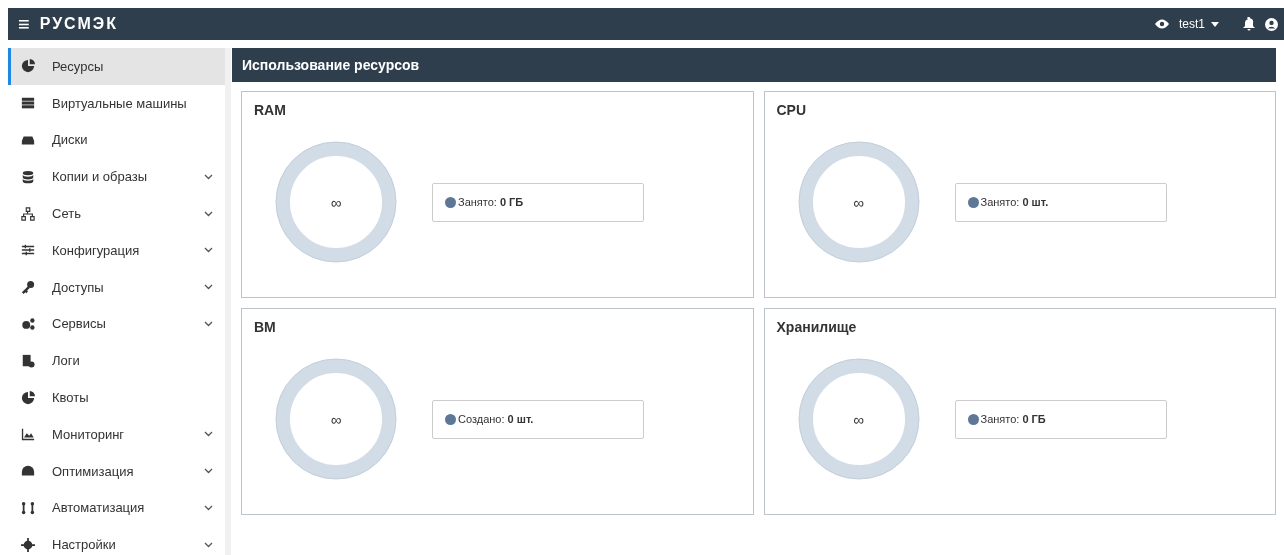 Image resolution: width=1284 pixels, height=555 pixels. What do you see at coordinates (116, 434) in the screenshot?
I see `sidebar-item: Мониторинг` at bounding box center [116, 434].